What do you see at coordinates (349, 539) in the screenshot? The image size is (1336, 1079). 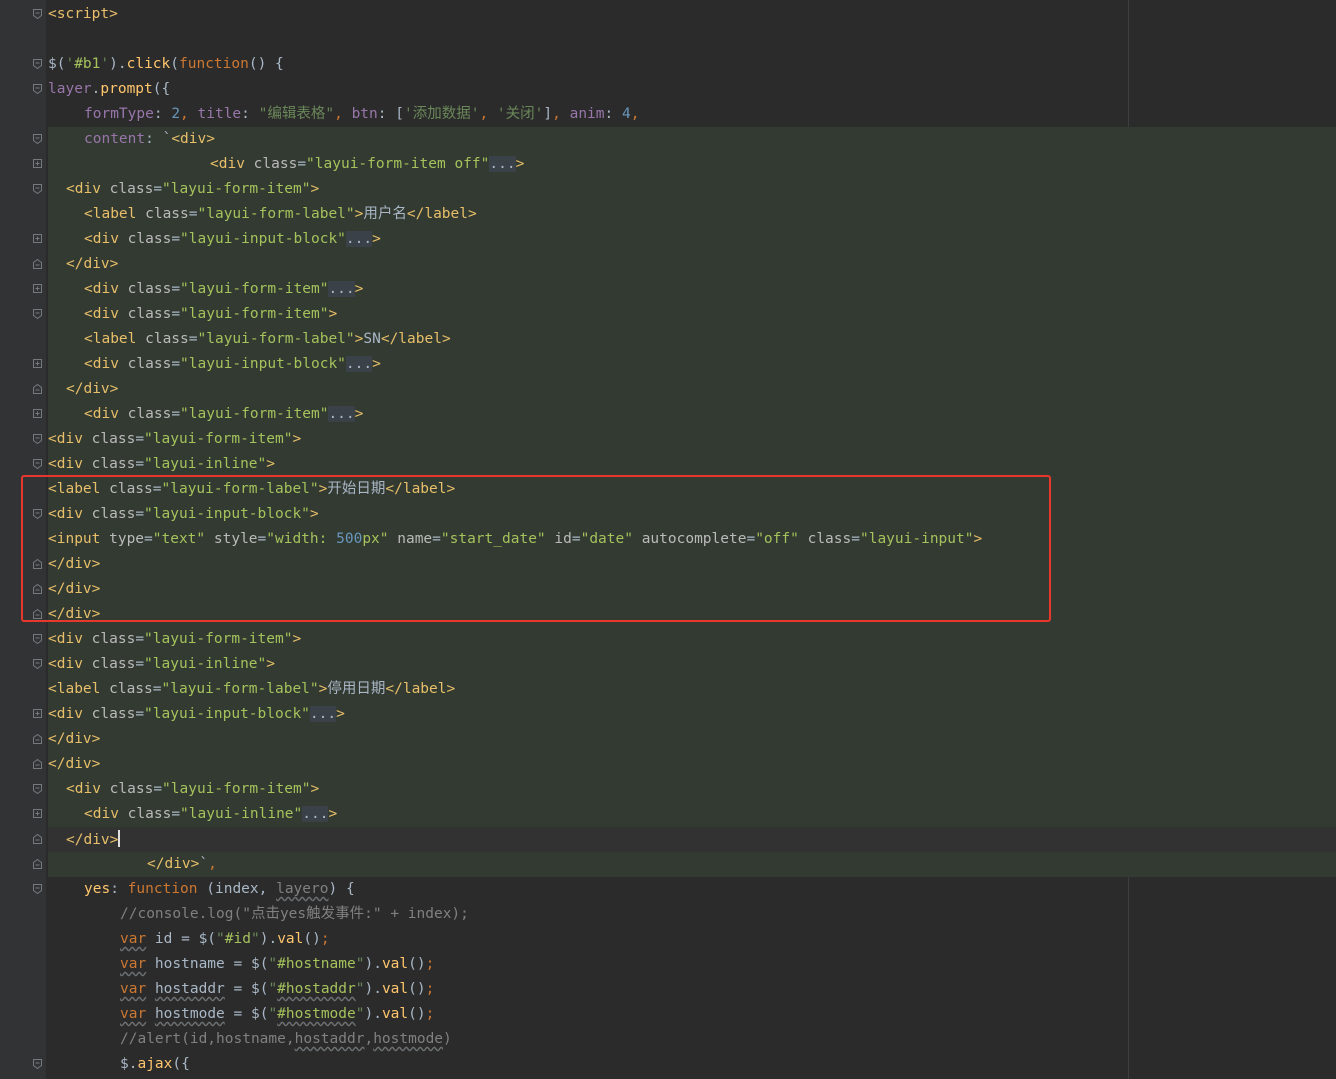 I see `code-token: 500` at bounding box center [349, 539].